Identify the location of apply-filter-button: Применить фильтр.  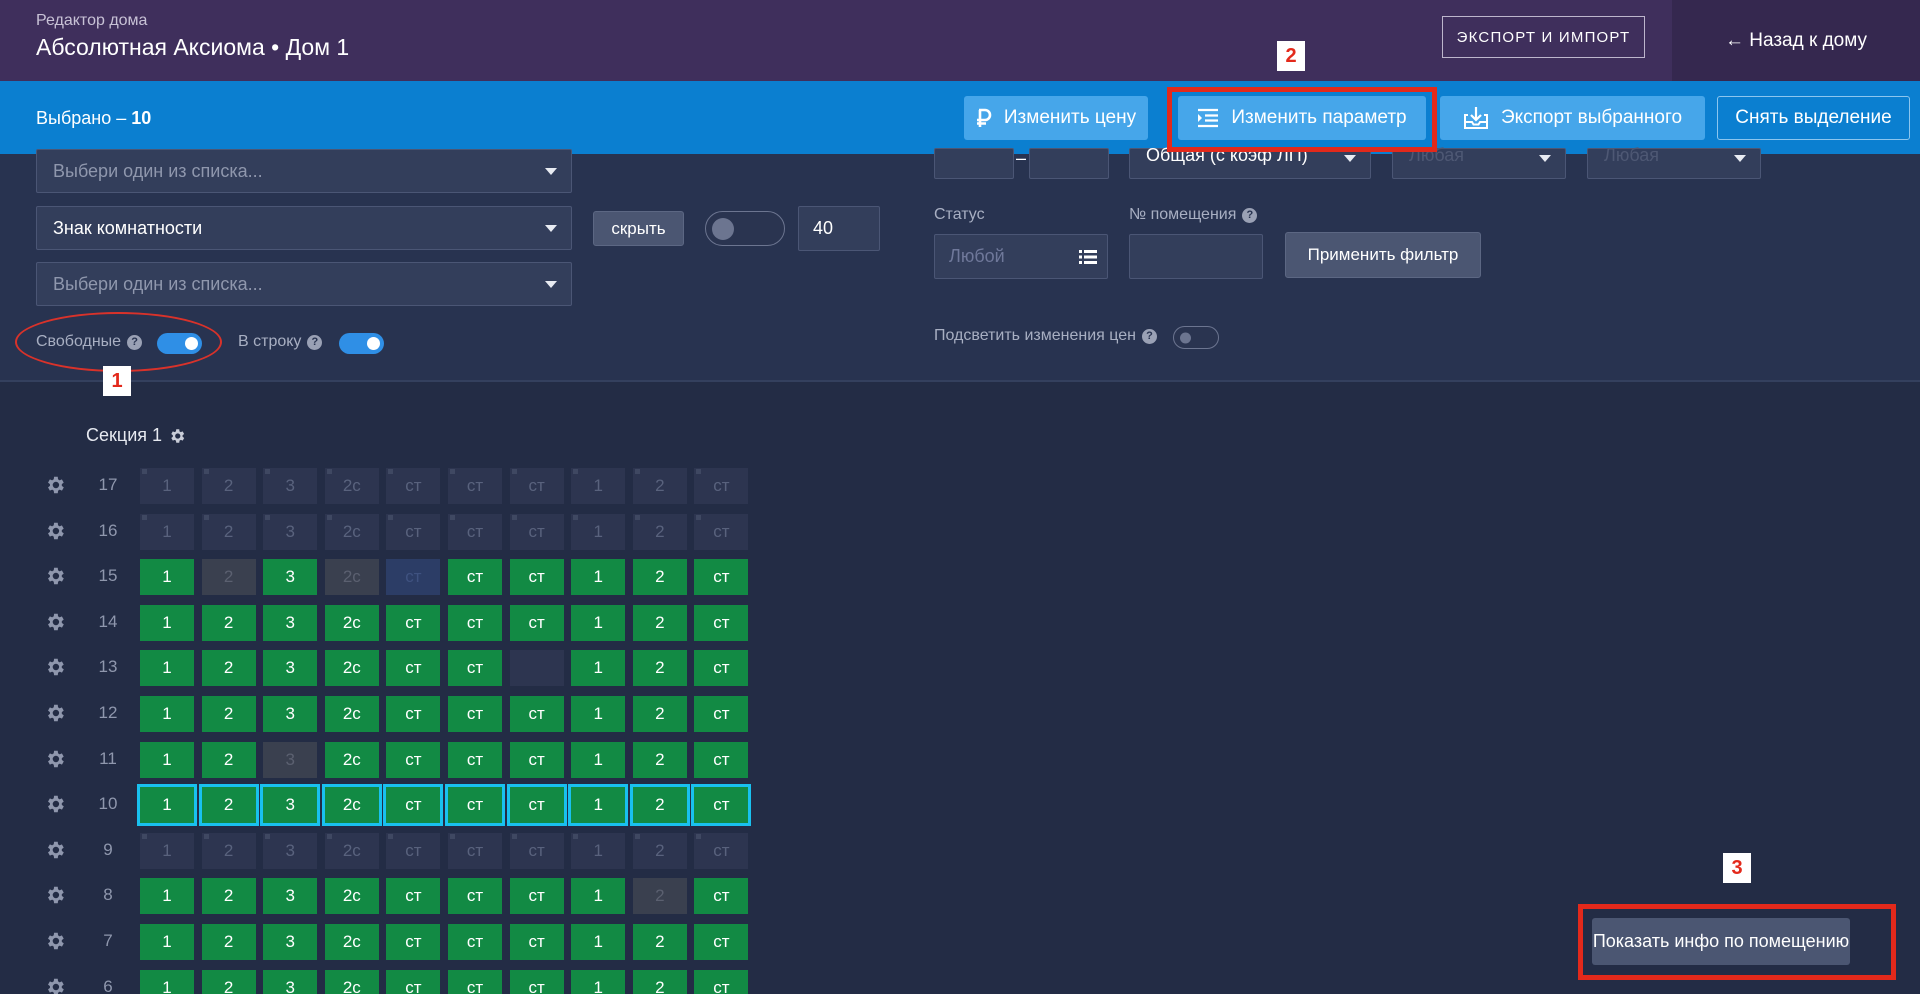
(1383, 255).